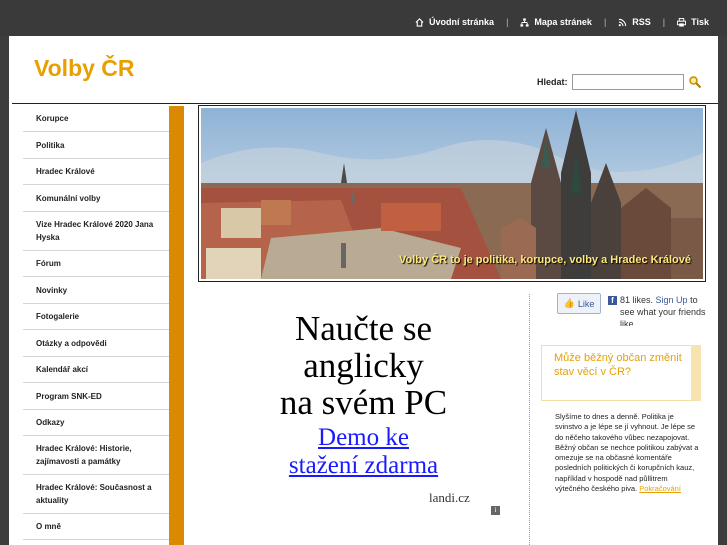  What do you see at coordinates (449, 497) in the screenshot?
I see `ad-brand: landi.cz` at bounding box center [449, 497].